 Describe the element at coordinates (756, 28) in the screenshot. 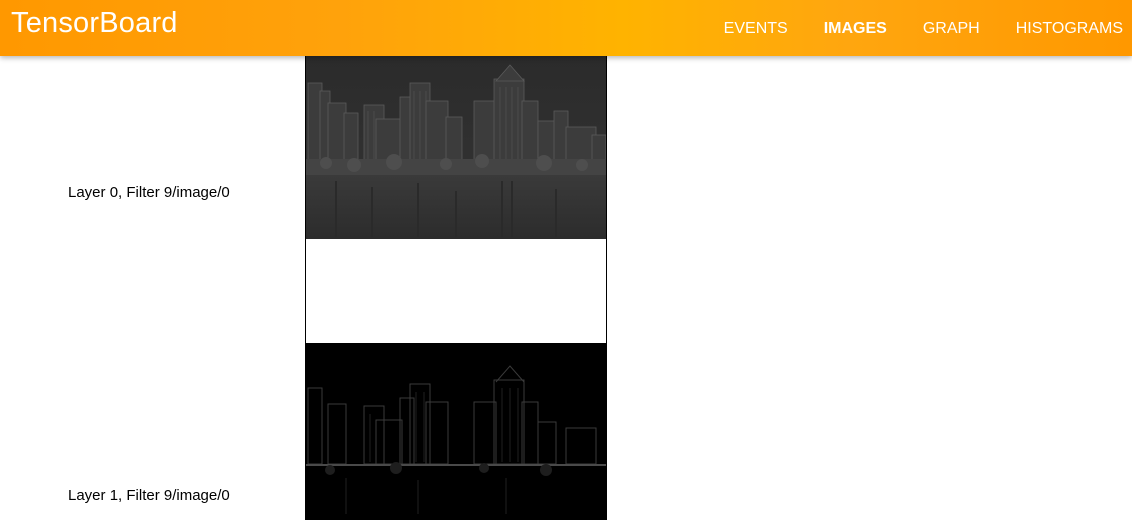

I see `tab-events: EVENTS` at that location.